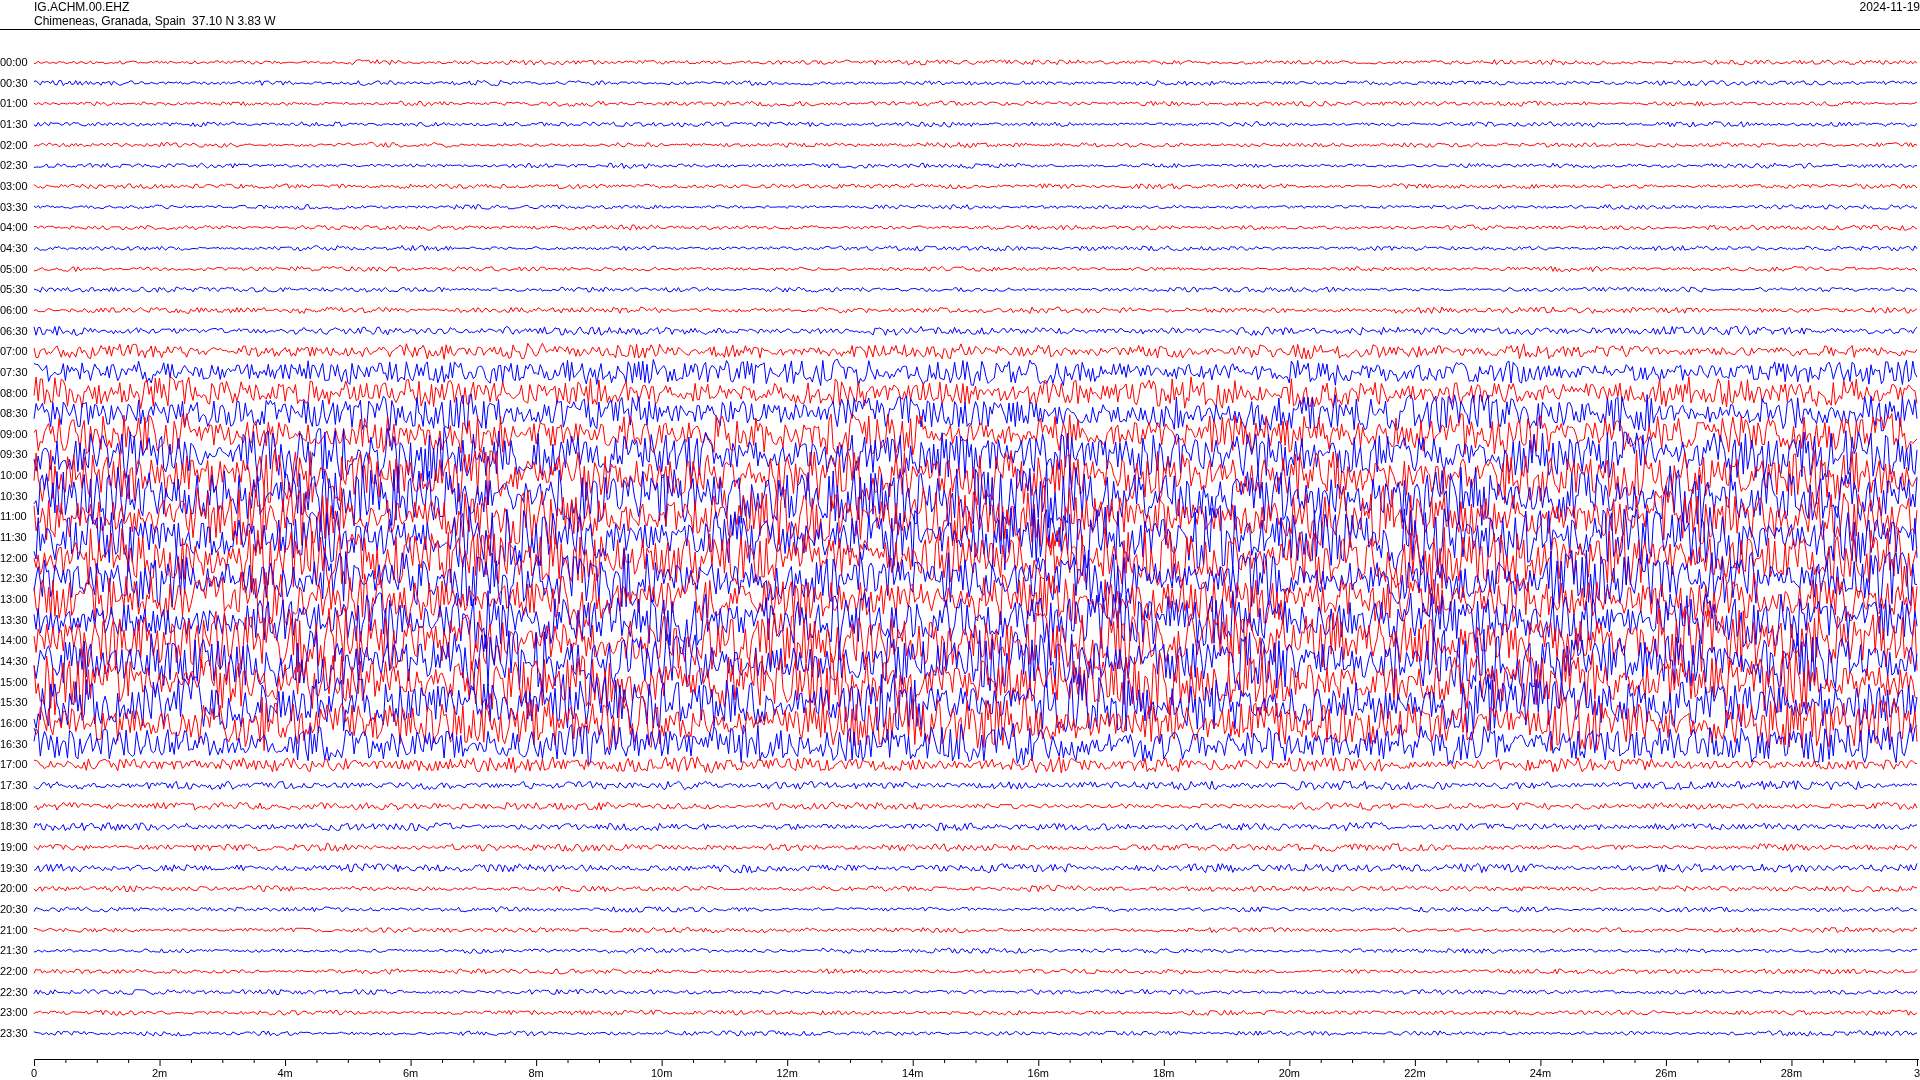  Describe the element at coordinates (14, 62) in the screenshot. I see `hour-label: 00:00` at that location.